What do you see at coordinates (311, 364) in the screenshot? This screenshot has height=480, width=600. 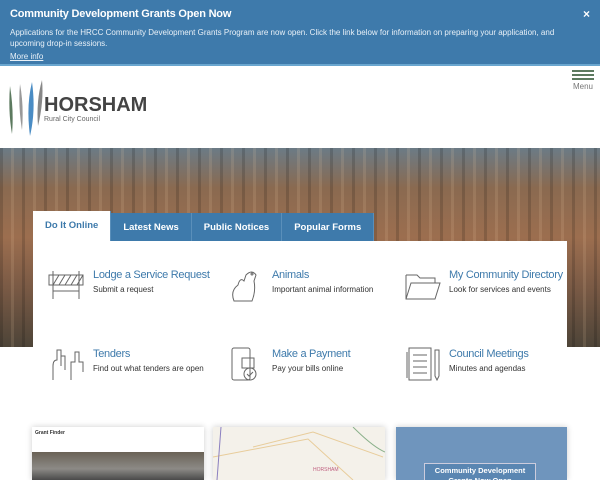 I see `make-payment-link: Make a Payment Pay your bills online` at bounding box center [311, 364].